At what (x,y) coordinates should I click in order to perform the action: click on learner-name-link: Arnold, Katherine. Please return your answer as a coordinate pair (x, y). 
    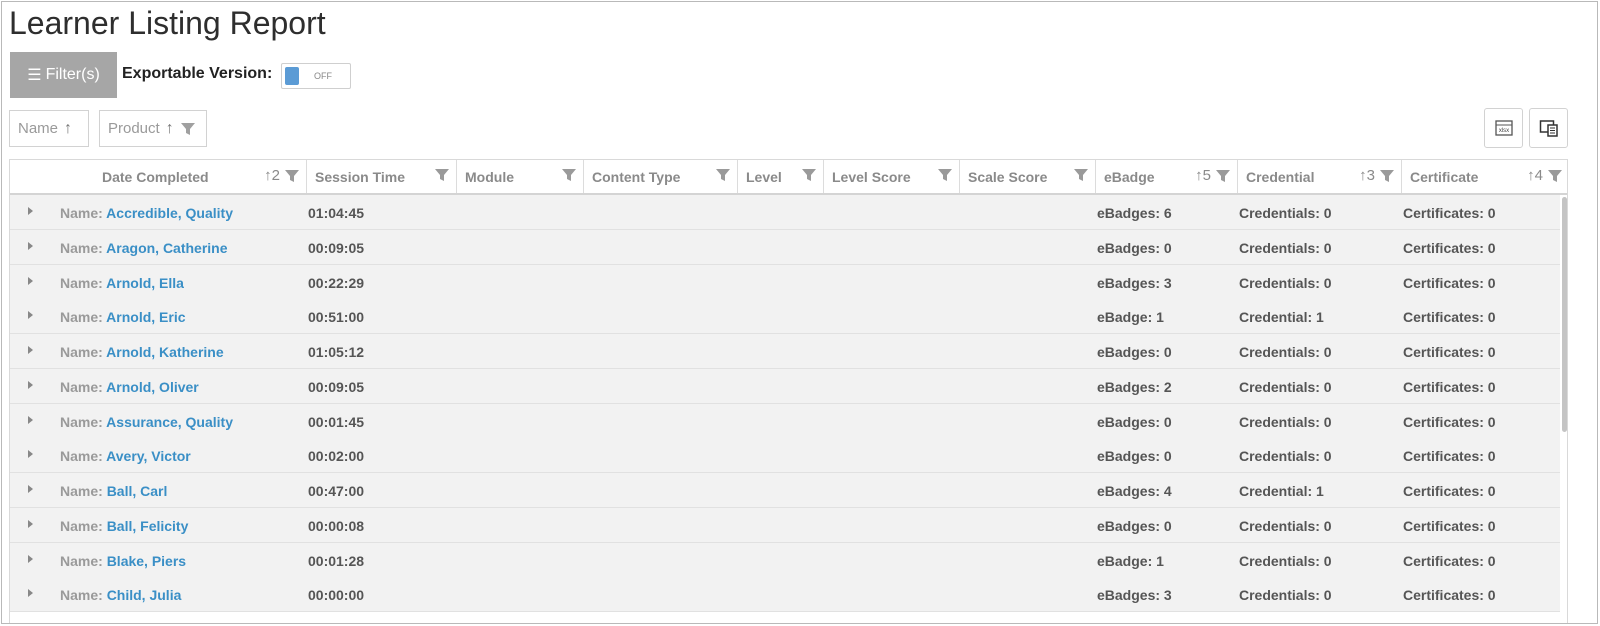
    Looking at the image, I should click on (164, 352).